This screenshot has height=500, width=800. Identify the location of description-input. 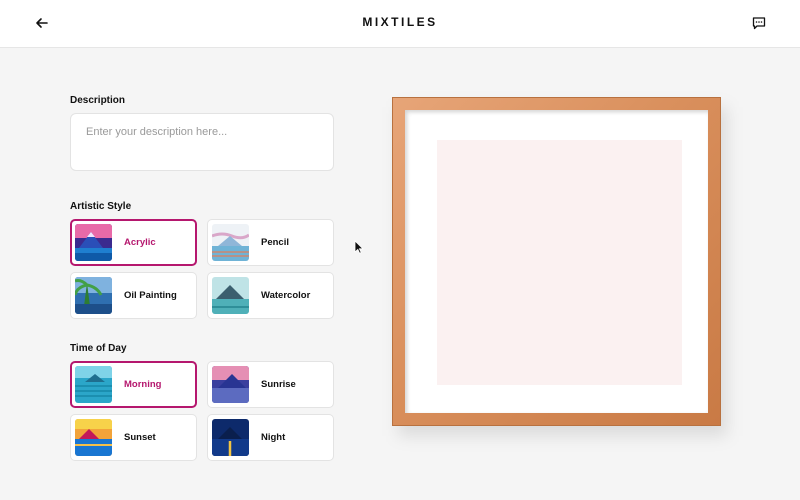
(202, 142).